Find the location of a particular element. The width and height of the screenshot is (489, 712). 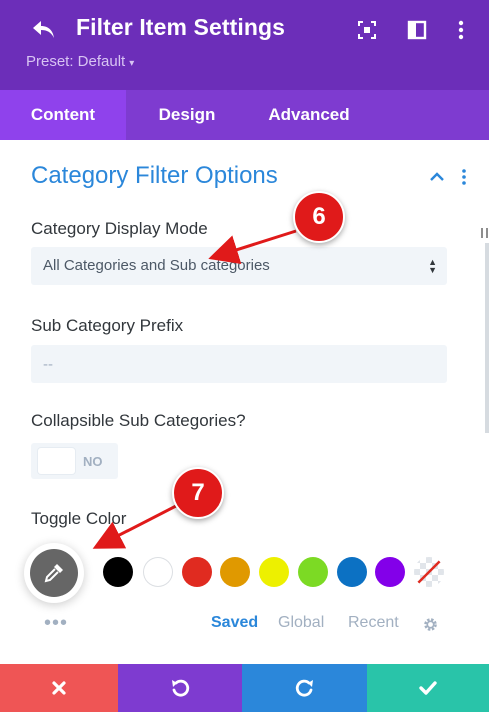

gear-icon is located at coordinates (430, 624).